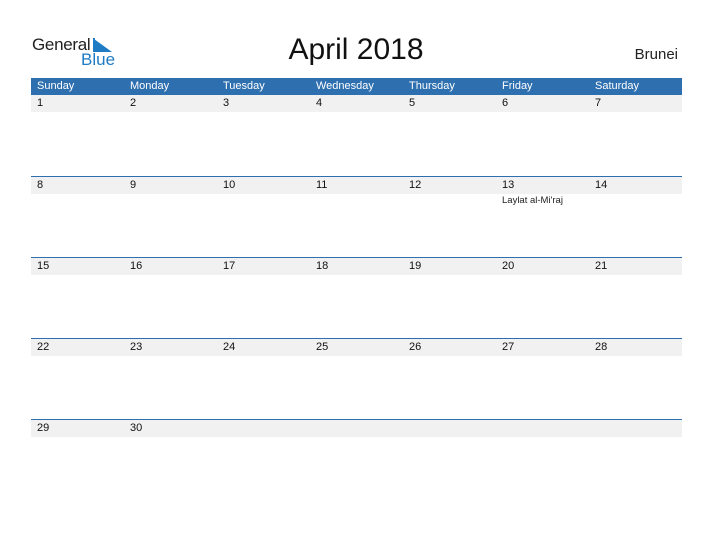 This screenshot has height=550, width=712. I want to click on weekday-friday: Friday, so click(517, 86).